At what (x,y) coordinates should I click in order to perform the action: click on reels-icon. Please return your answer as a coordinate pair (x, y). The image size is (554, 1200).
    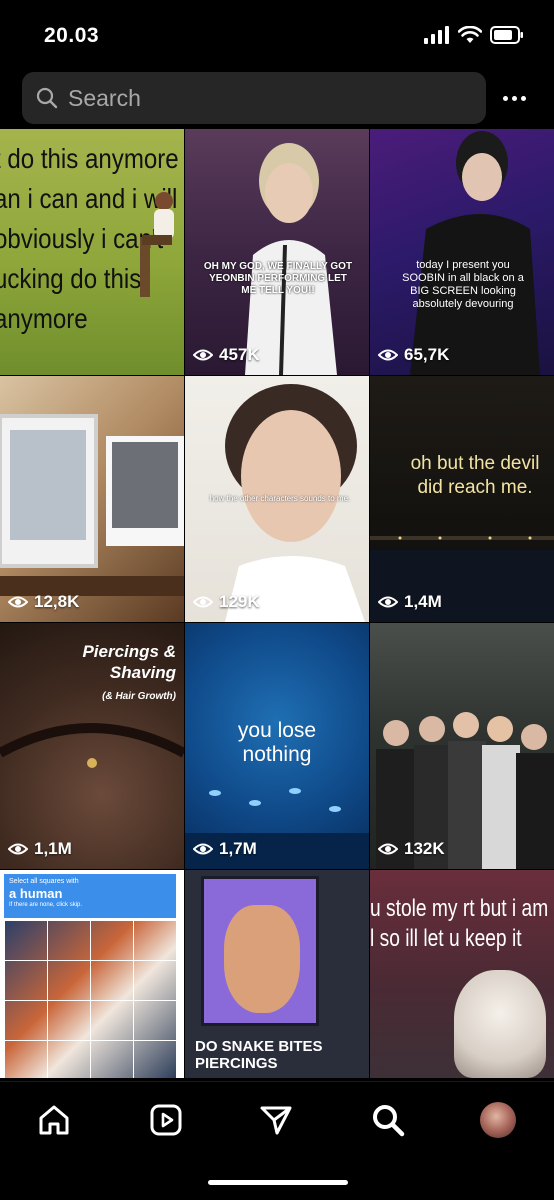
    Looking at the image, I should click on (166, 1120).